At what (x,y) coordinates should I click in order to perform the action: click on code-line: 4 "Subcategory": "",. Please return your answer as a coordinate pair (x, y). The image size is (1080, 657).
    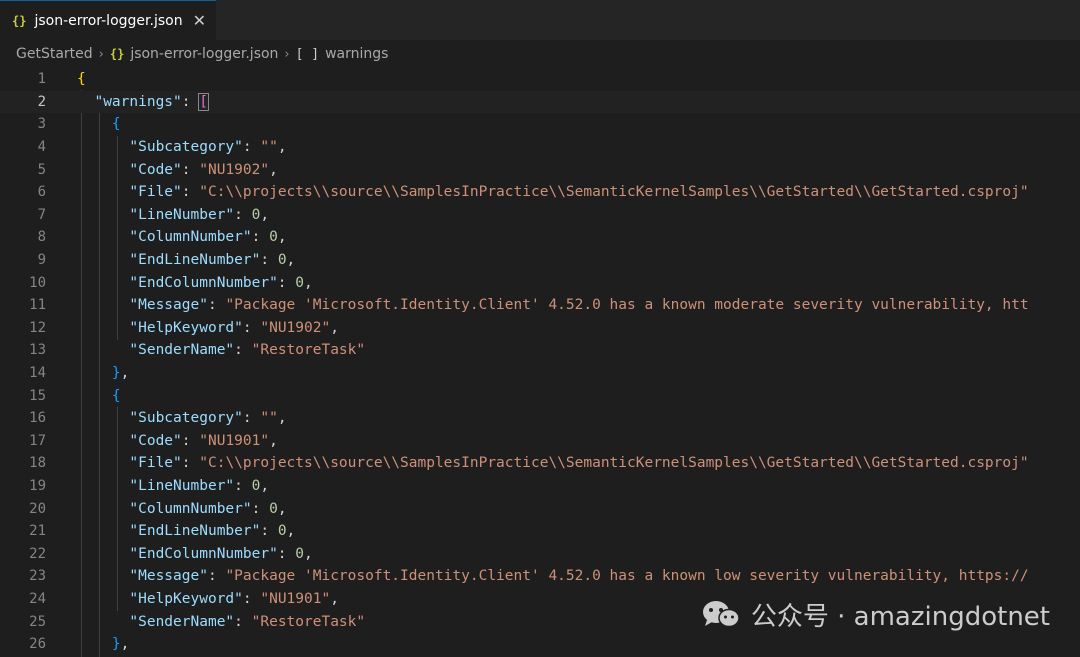
    Looking at the image, I should click on (540, 147).